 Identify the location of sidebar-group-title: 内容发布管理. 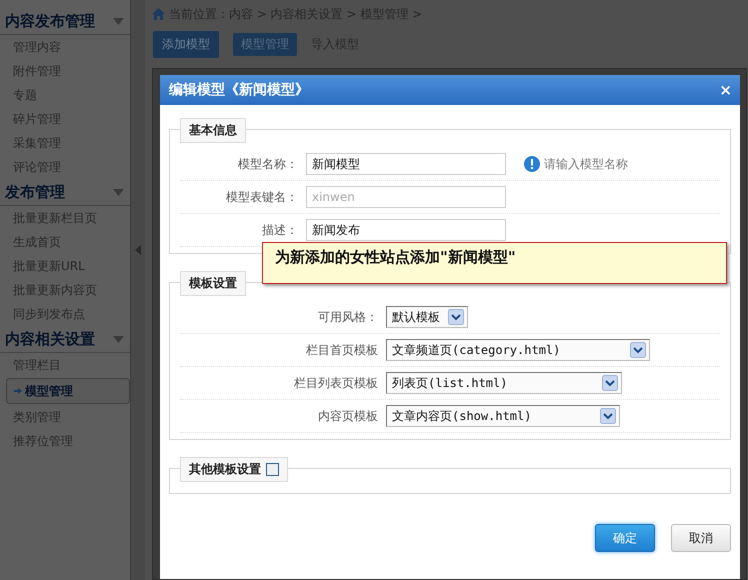
(50, 21).